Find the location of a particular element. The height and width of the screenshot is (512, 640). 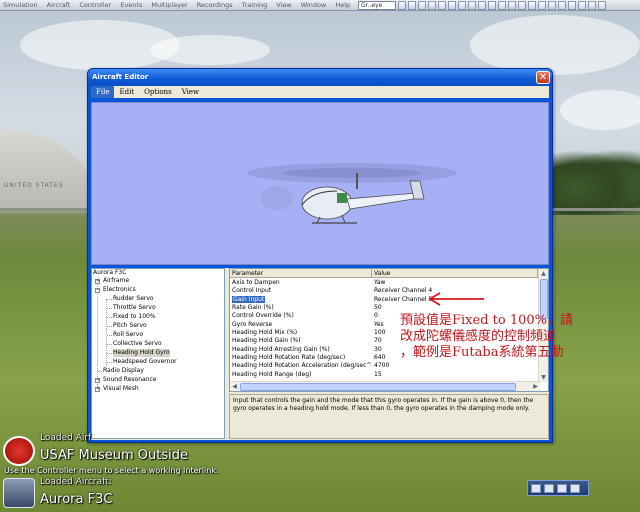

close-button: ✕ is located at coordinates (543, 77).